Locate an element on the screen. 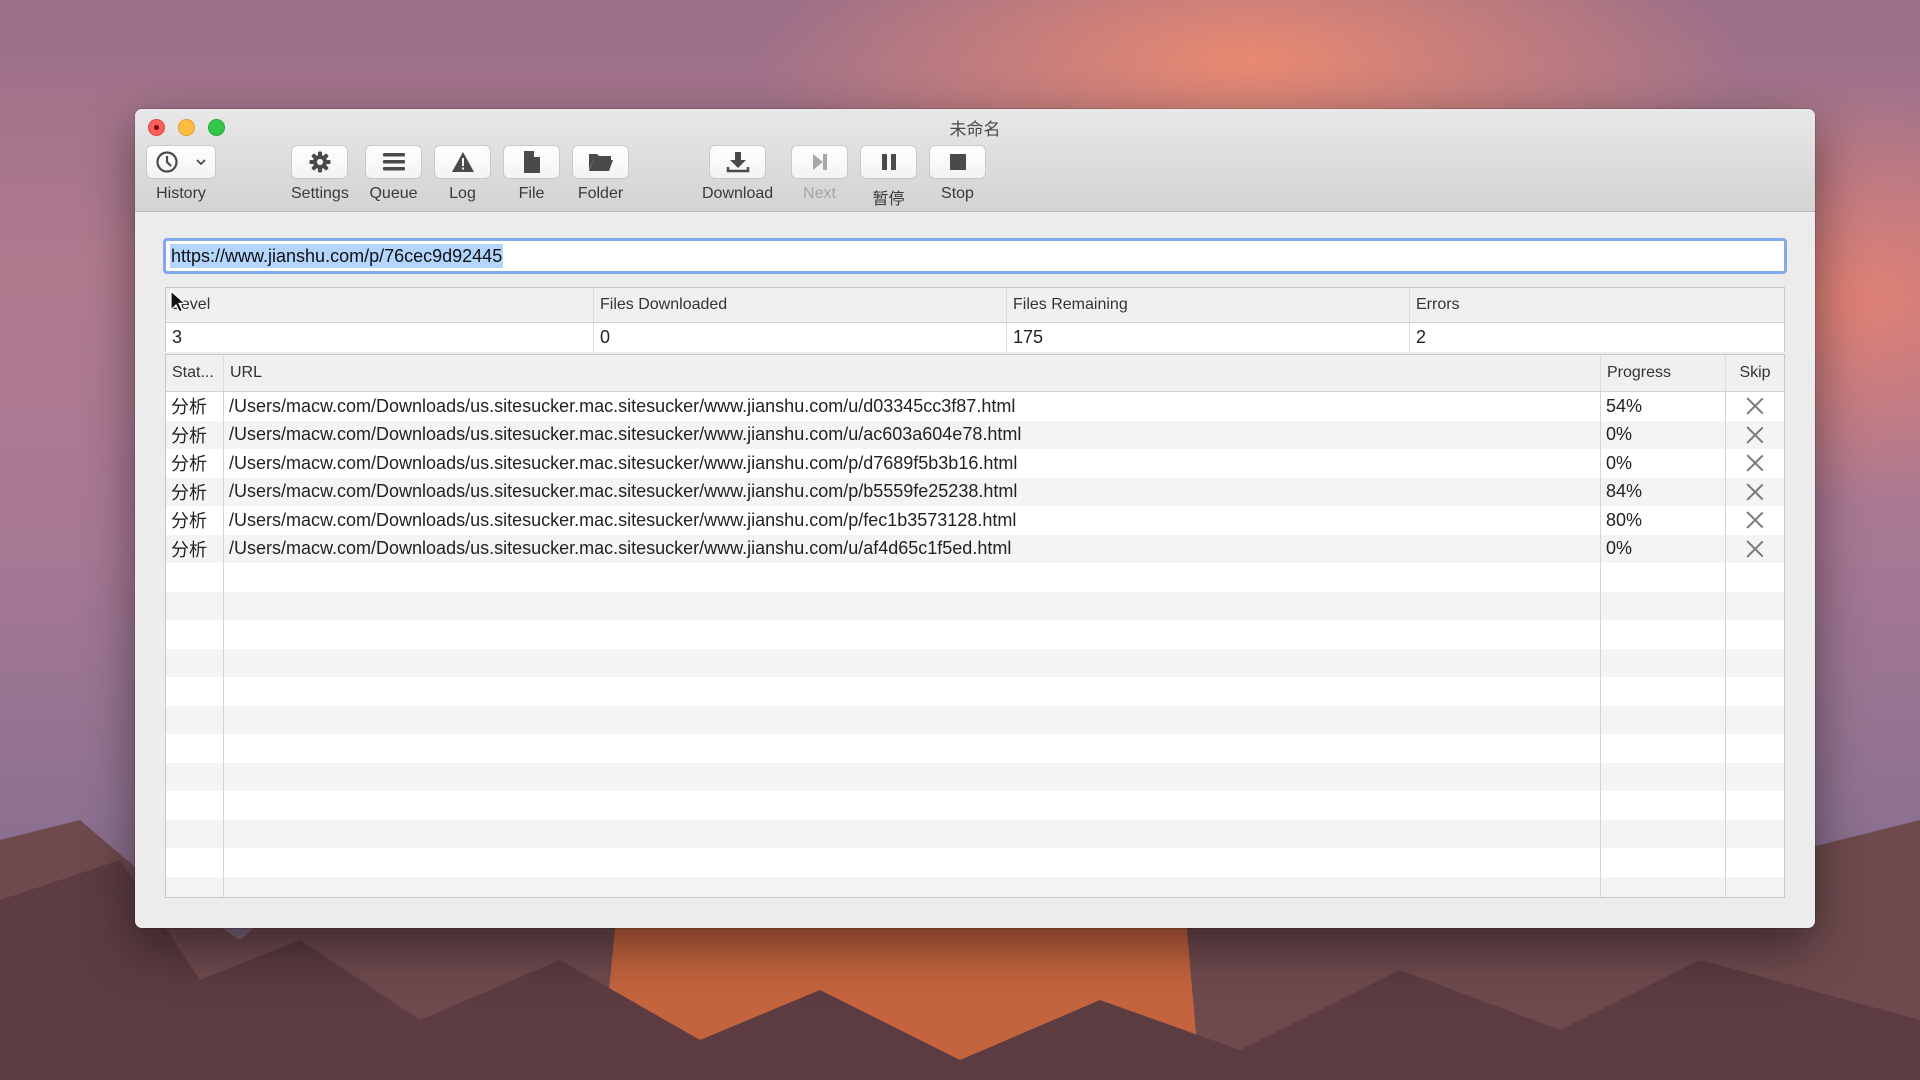 This screenshot has height=1080, width=1920. queue-header-progress: Progress is located at coordinates (1663, 373).